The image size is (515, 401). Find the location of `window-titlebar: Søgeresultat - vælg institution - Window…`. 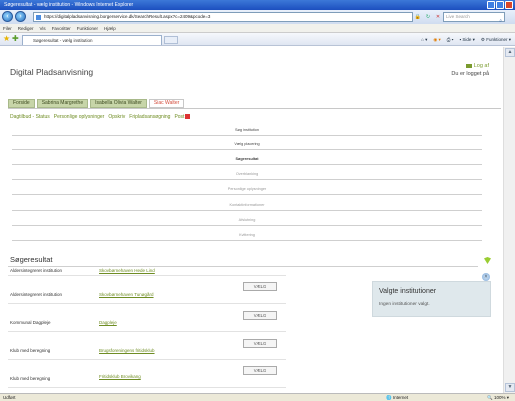

window-titlebar: Søgeresultat - vælg institution - Window… is located at coordinates (257, 5).